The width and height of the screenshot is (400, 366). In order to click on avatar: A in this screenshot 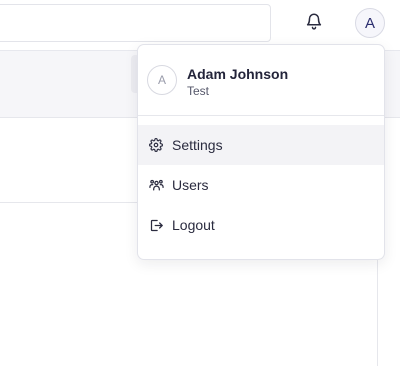, I will do `click(162, 80)`.